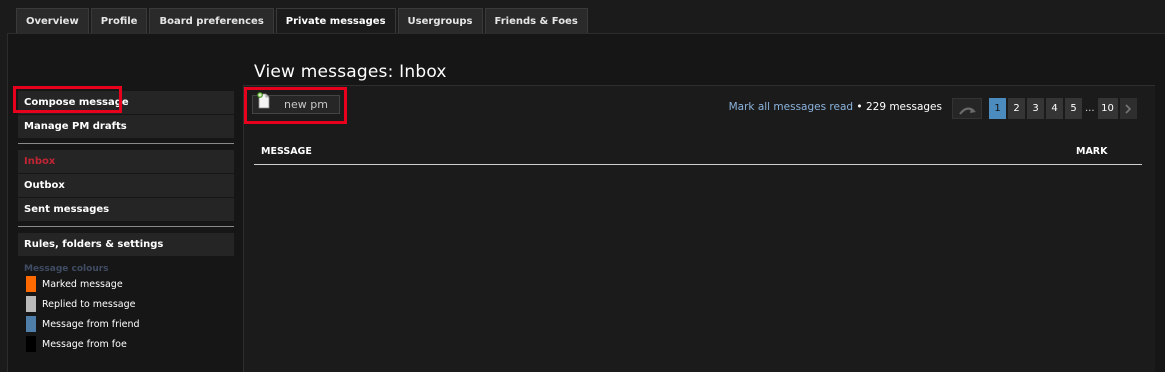 Image resolution: width=1165 pixels, height=372 pixels. What do you see at coordinates (306, 104) in the screenshot?
I see `new-pm-label: new pm` at bounding box center [306, 104].